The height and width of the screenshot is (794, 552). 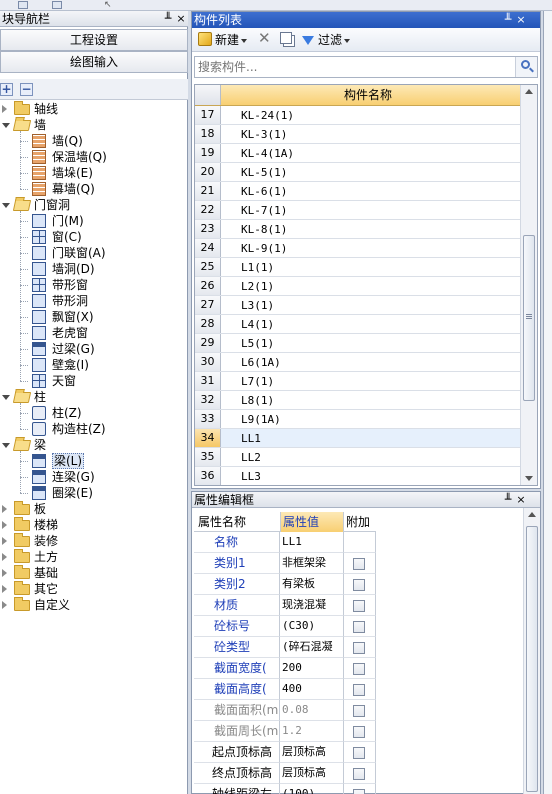 What do you see at coordinates (312, 689) in the screenshot?
I see `property-value: 400` at bounding box center [312, 689].